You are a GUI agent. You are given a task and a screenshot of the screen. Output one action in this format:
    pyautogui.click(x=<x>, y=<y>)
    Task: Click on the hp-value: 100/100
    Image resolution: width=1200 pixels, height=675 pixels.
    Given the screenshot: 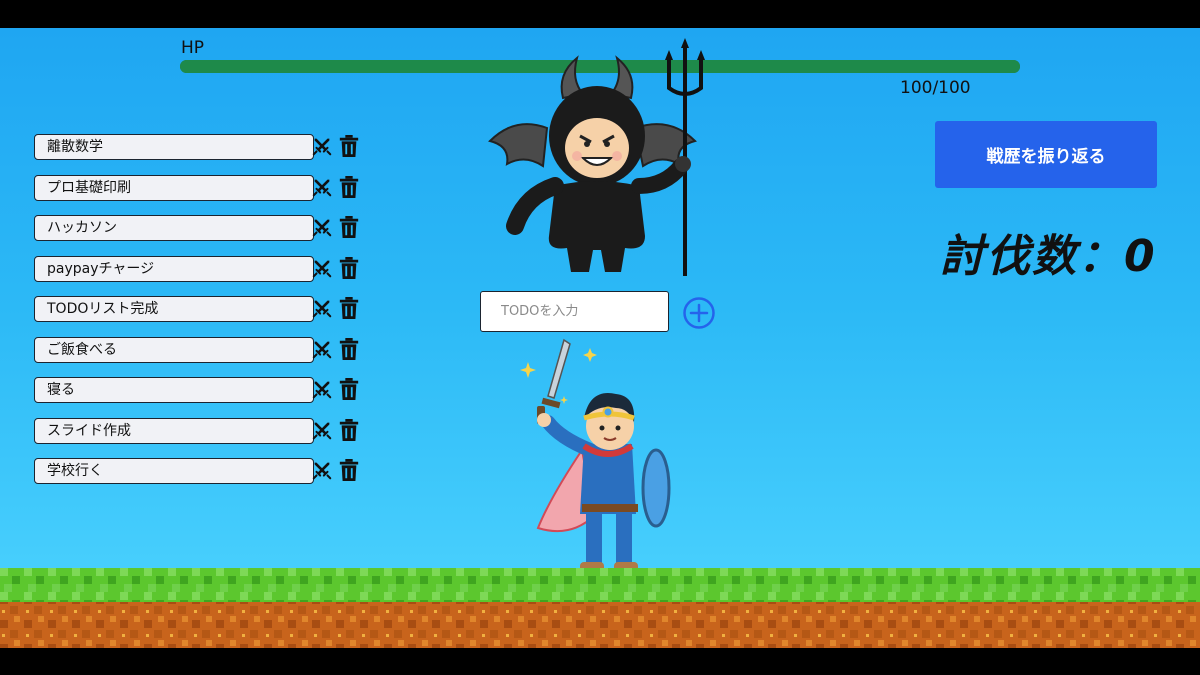 What is the action you would take?
    pyautogui.click(x=935, y=88)
    